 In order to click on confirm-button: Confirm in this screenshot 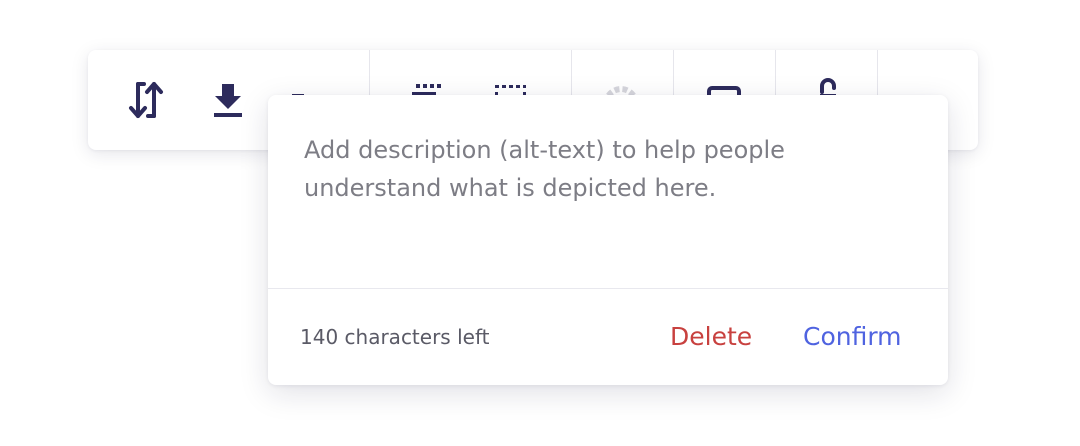, I will do `click(852, 337)`.